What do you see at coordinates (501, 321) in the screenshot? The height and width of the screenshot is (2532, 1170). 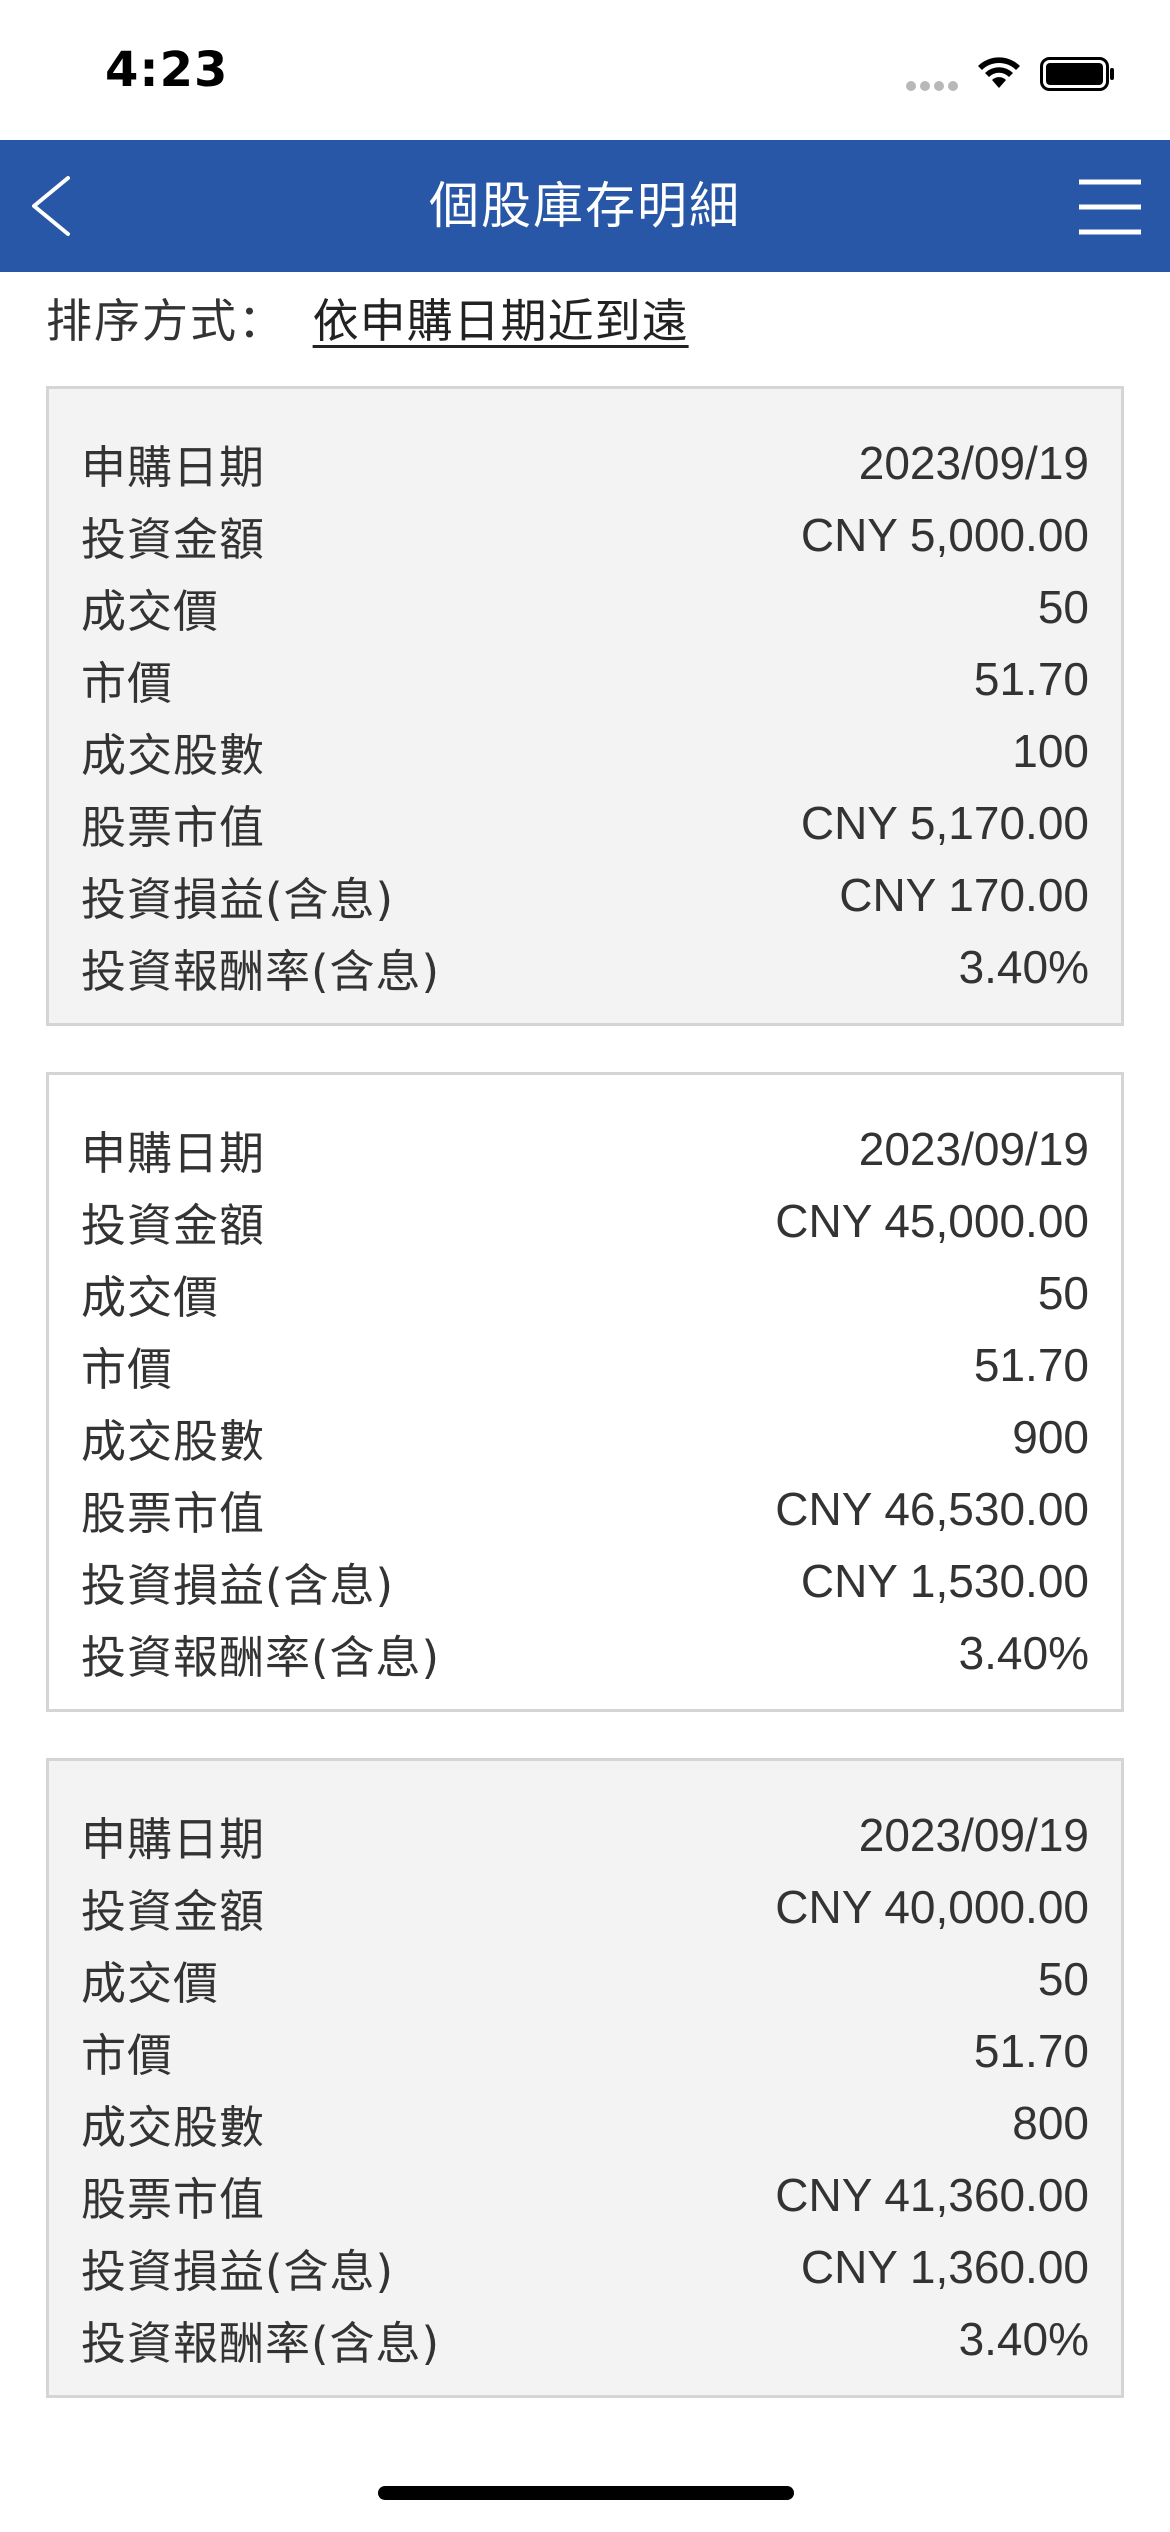 I see `sort-option-link: 依申購日期近到遠` at bounding box center [501, 321].